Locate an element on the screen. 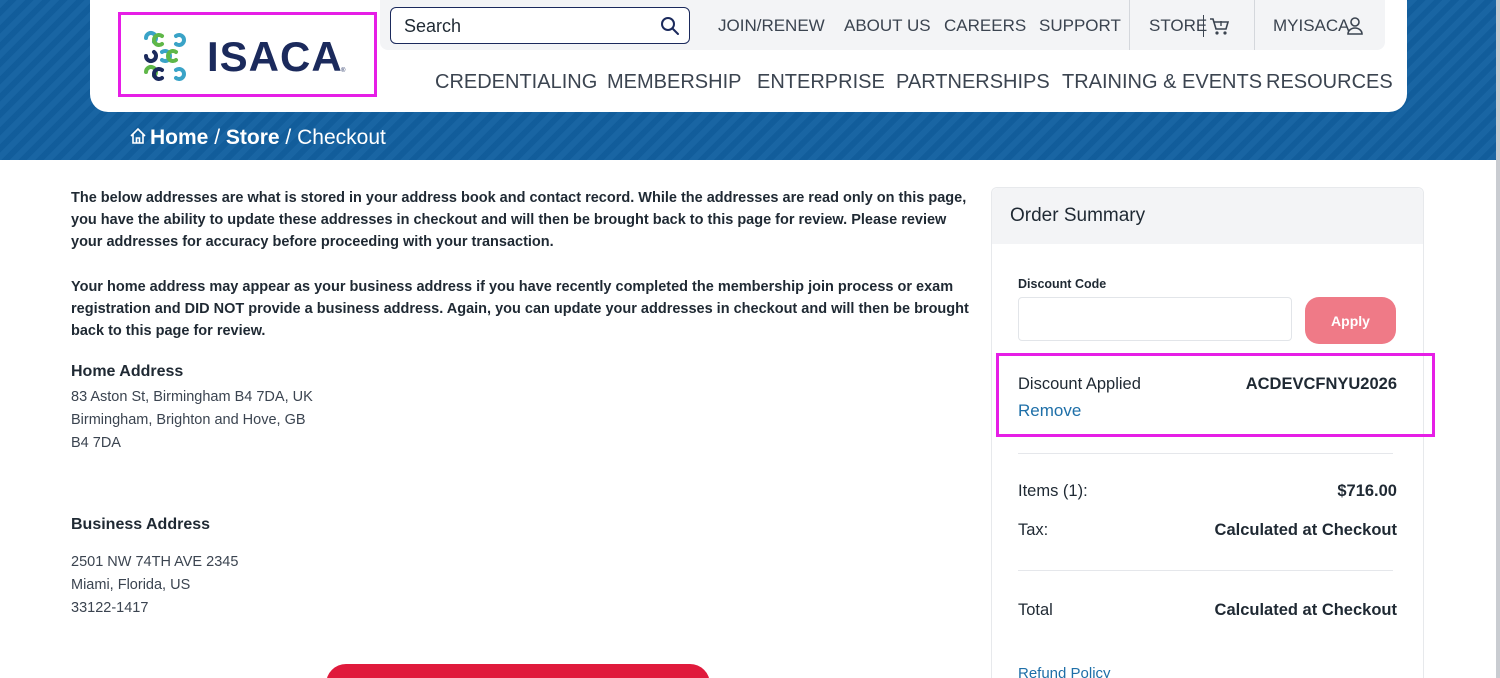 The height and width of the screenshot is (678, 1500). refund-policy-link: Refund Policy is located at coordinates (1064, 671).